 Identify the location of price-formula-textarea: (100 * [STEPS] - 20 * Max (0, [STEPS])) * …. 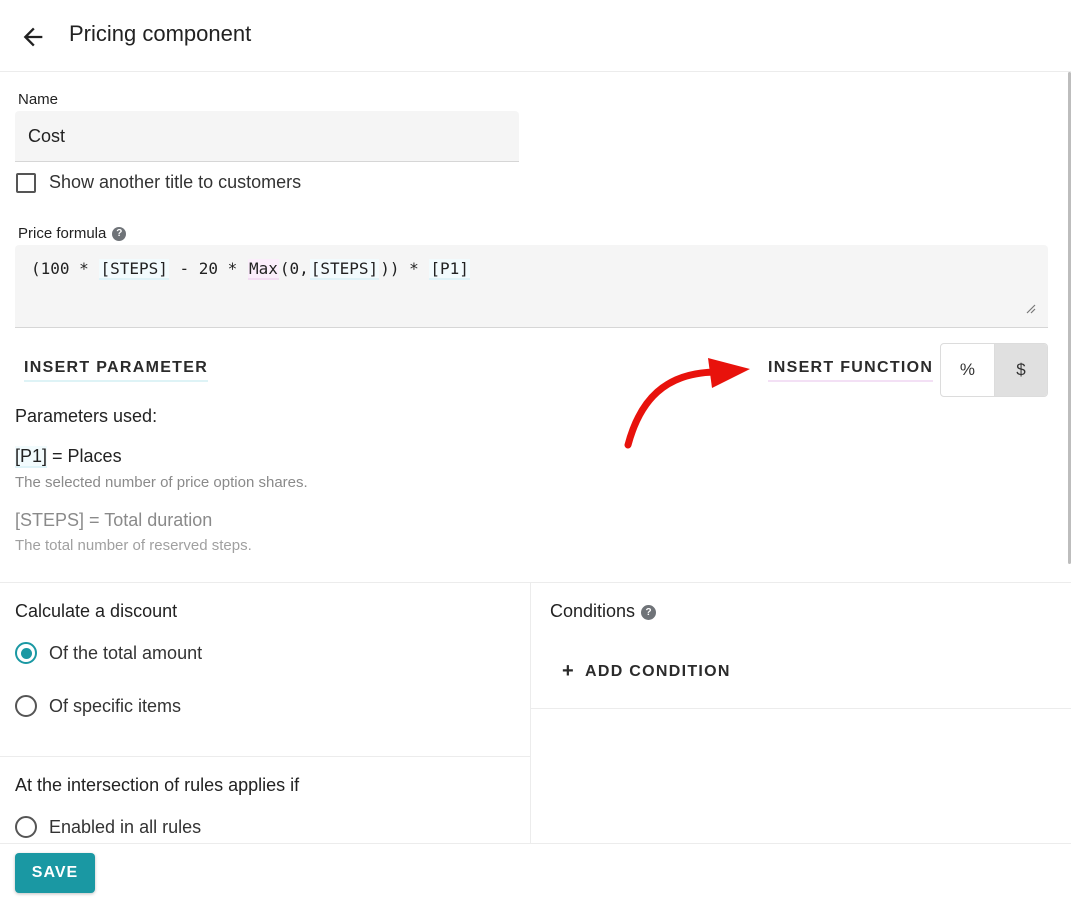
(531, 286).